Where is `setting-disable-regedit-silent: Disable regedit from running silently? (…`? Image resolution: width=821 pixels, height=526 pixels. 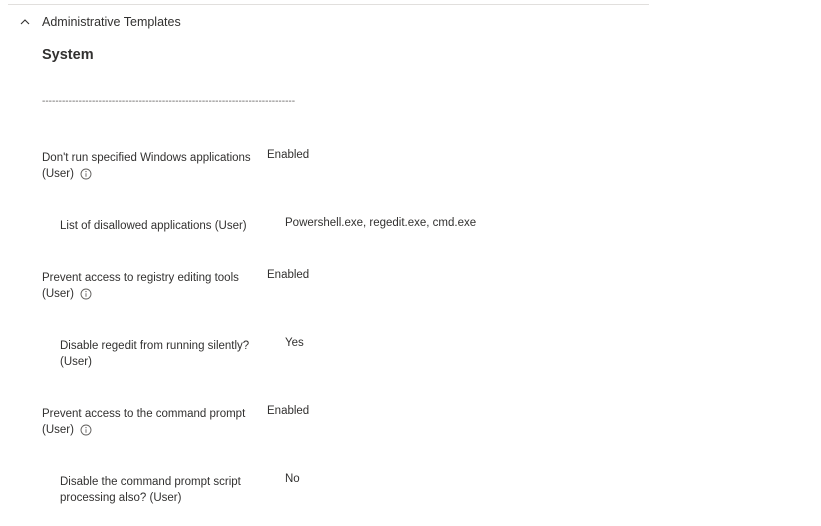 setting-disable-regedit-silent: Disable regedit from running silently? (… is located at coordinates (165, 354).